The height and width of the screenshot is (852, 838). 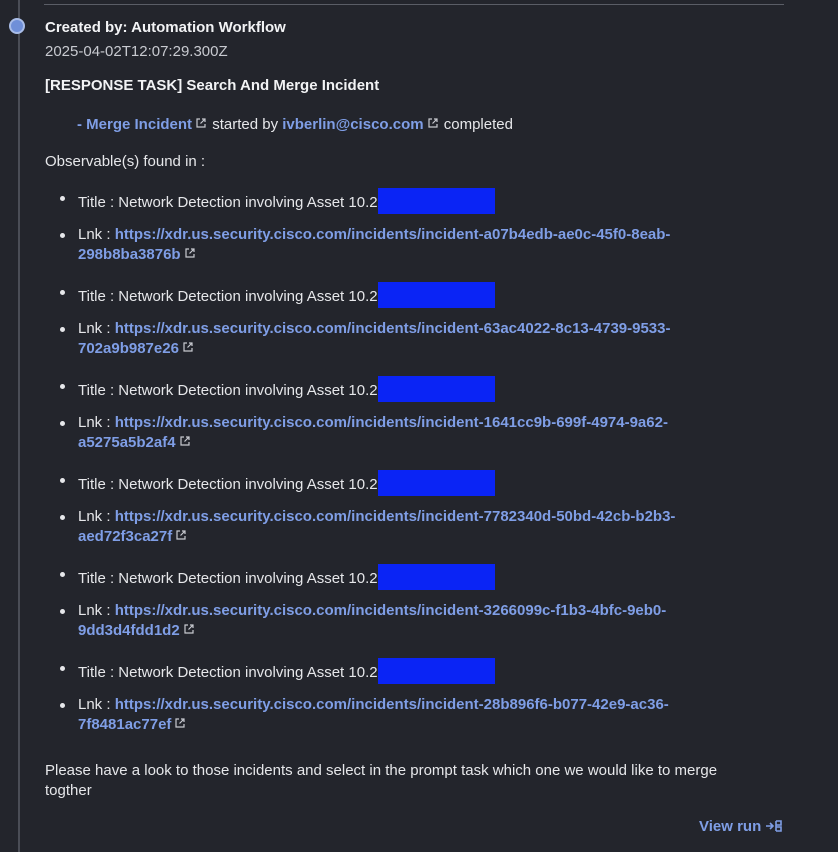 I want to click on incident-url-part-2: 702a9b987e26, so click(x=128, y=348).